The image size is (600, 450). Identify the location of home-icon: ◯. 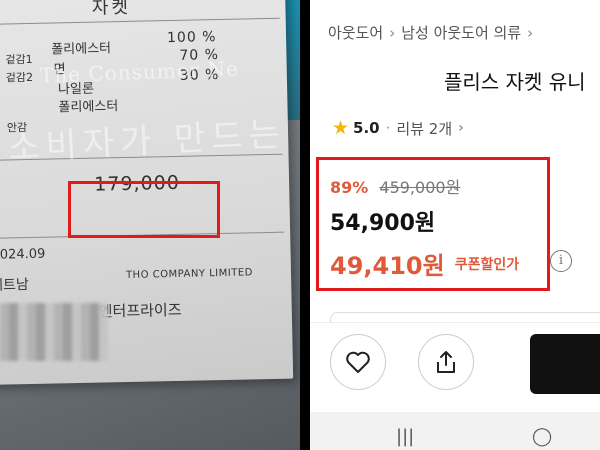
(542, 436).